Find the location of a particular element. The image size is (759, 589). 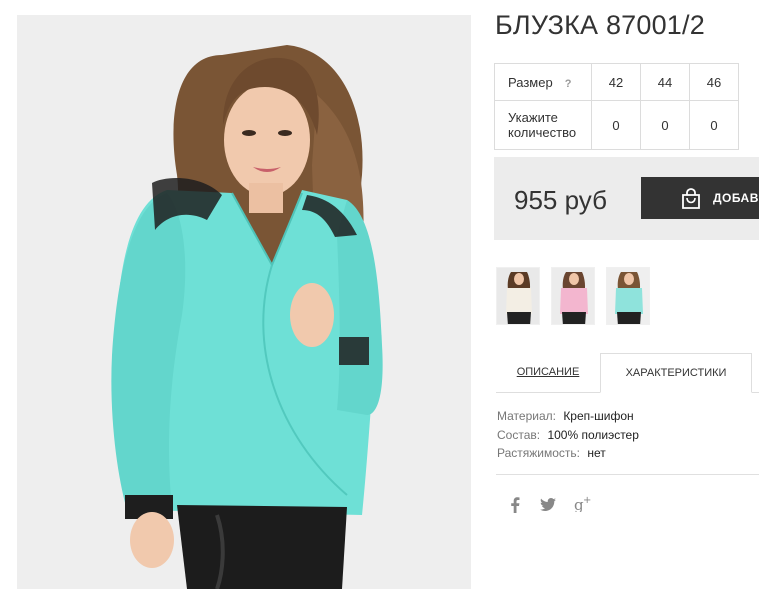

product-tabs: ОПИСАНИЕ ХАРАКТЕРИСТИКИ is located at coordinates (627, 373).